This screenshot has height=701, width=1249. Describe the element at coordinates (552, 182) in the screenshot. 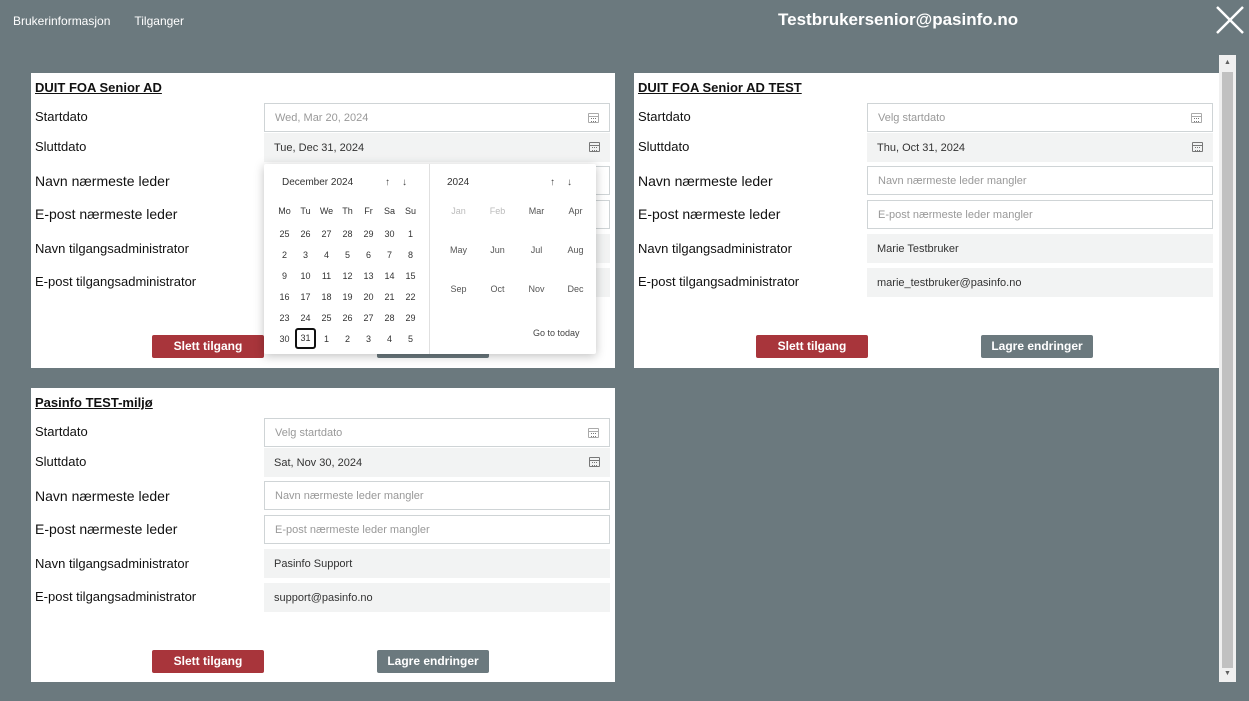

I see `previous-year-arrow-icon: ↑` at that location.